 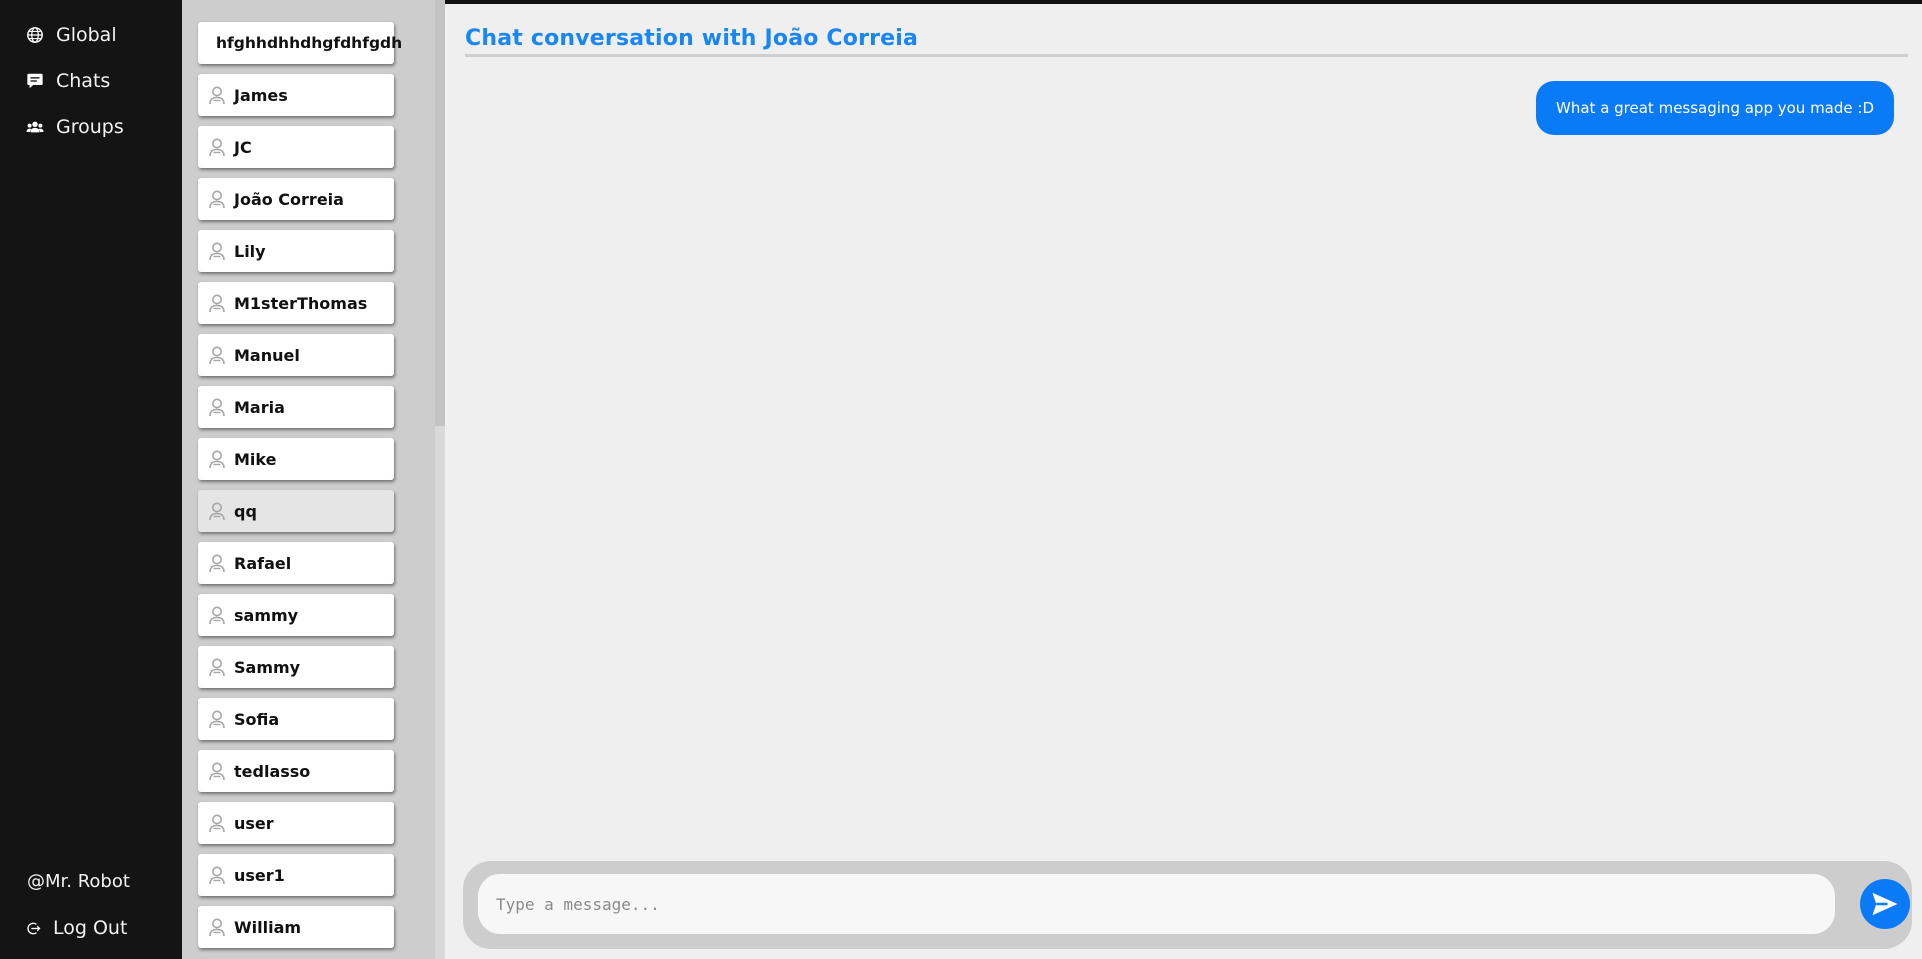 I want to click on chat-icon, so click(x=35, y=81).